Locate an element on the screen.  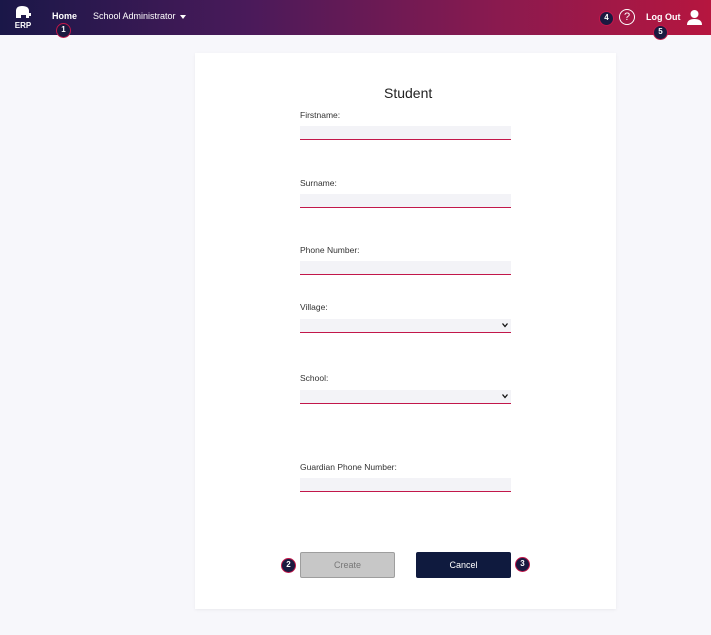
phone-number-label: Phone Number: is located at coordinates (330, 250).